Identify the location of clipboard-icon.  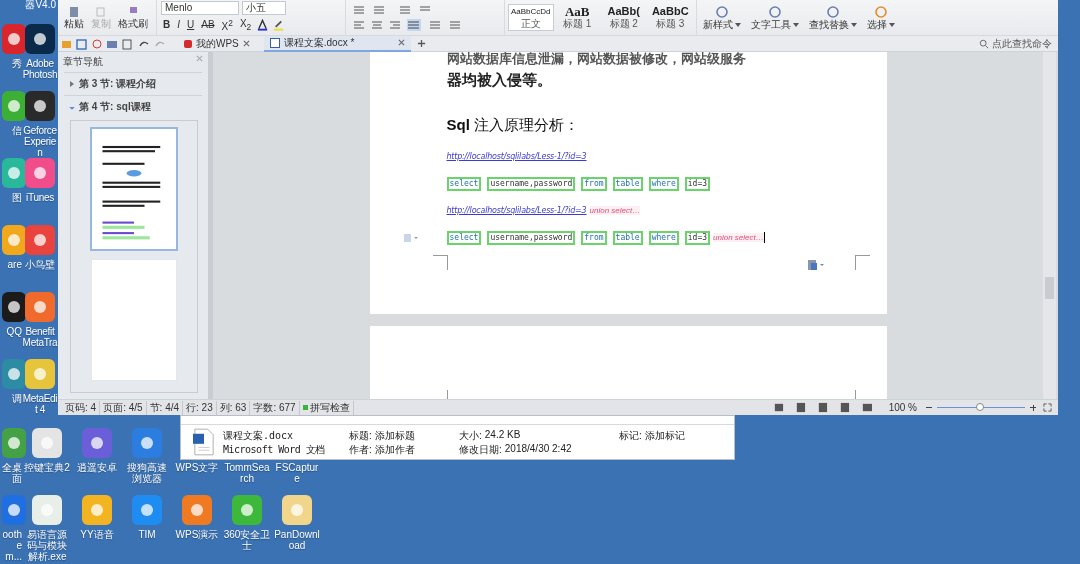
(74, 11).